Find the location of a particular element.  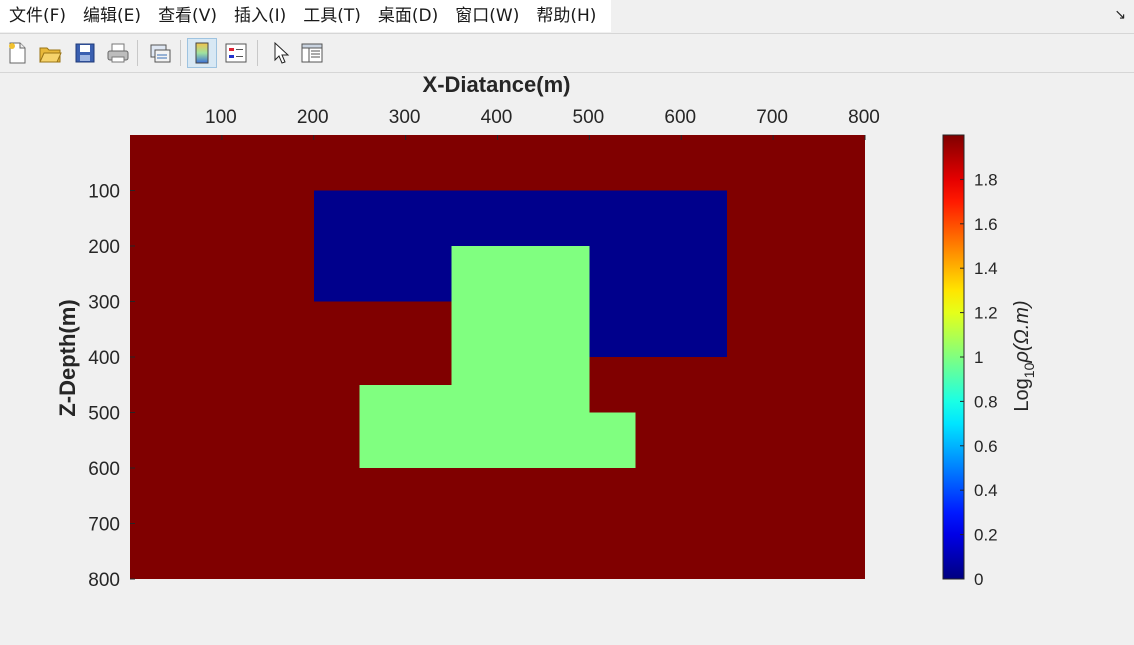

save-icon is located at coordinates (85, 53).